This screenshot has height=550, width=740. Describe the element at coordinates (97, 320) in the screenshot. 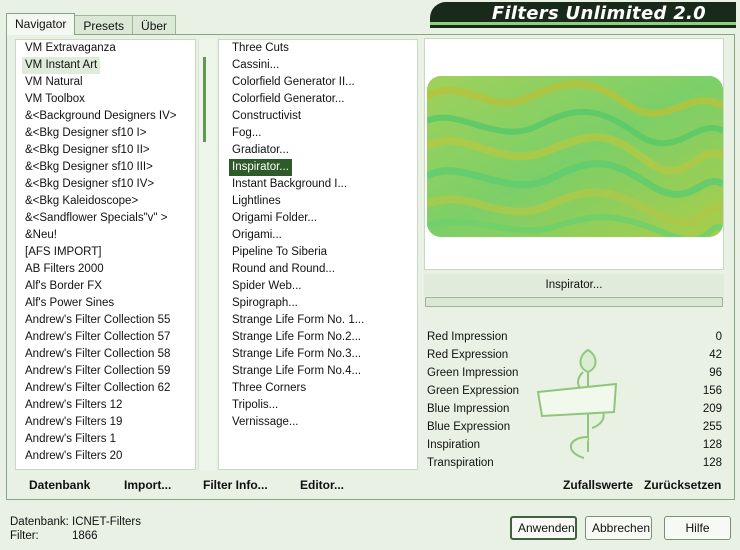

I see `category-list-item: Andrew's Filter Collection 55` at that location.